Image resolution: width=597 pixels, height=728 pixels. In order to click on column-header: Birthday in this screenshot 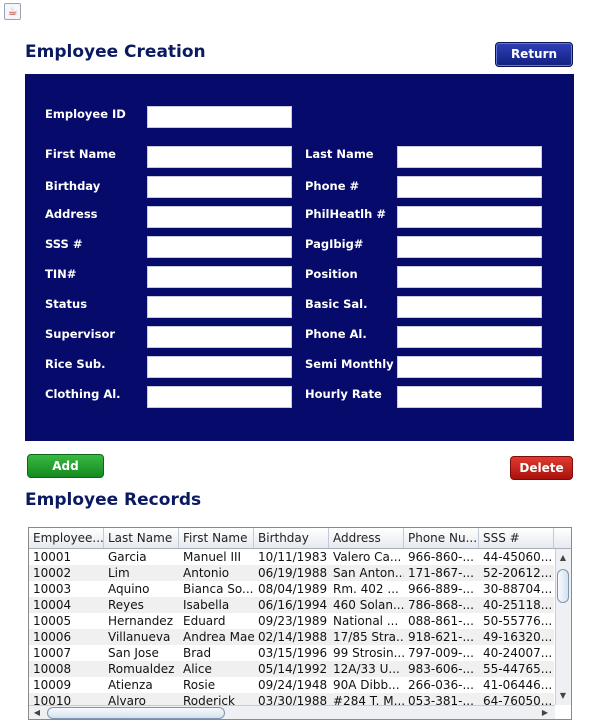, I will do `click(291, 538)`.